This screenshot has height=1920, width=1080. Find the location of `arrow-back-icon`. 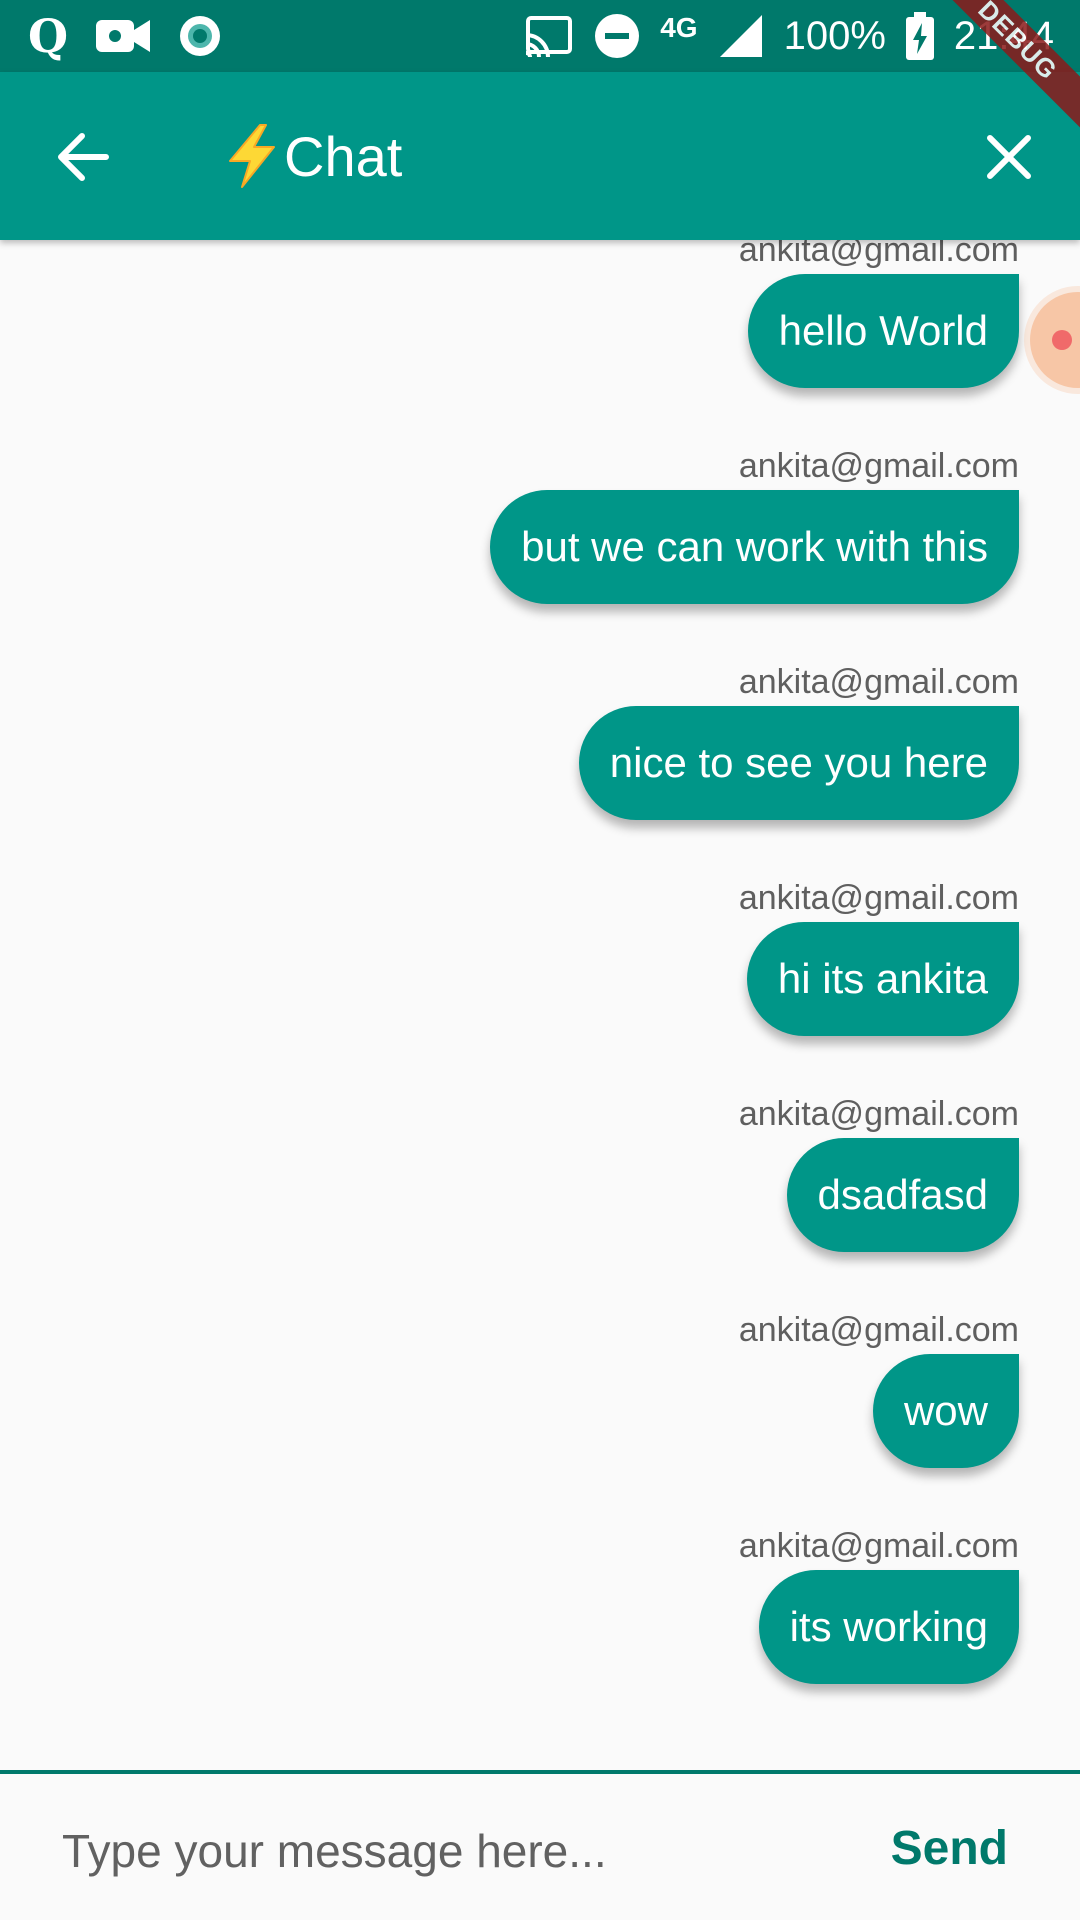

arrow-back-icon is located at coordinates (83, 157).